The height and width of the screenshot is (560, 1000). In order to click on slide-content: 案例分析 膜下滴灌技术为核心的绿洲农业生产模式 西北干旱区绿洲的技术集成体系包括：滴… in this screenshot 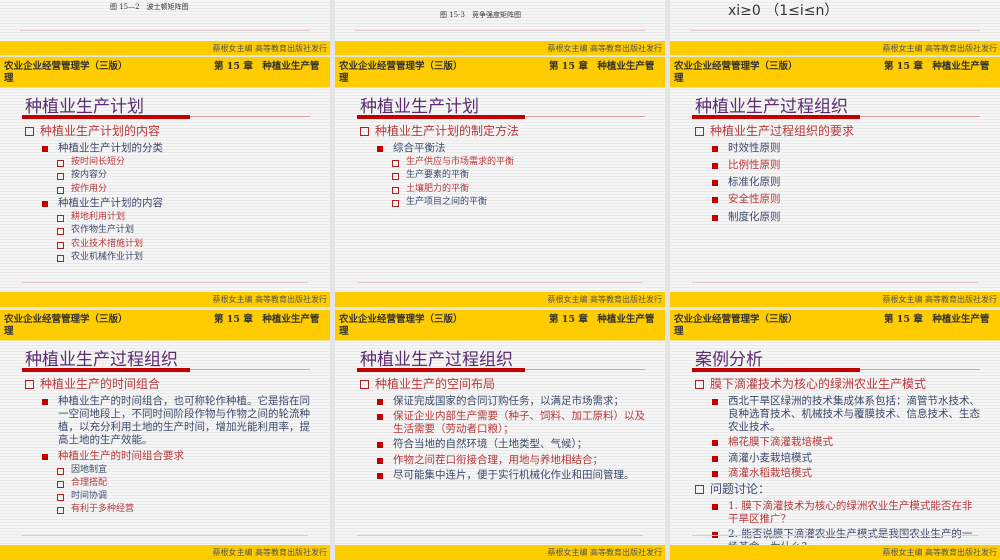, I will do `click(835, 447)`.